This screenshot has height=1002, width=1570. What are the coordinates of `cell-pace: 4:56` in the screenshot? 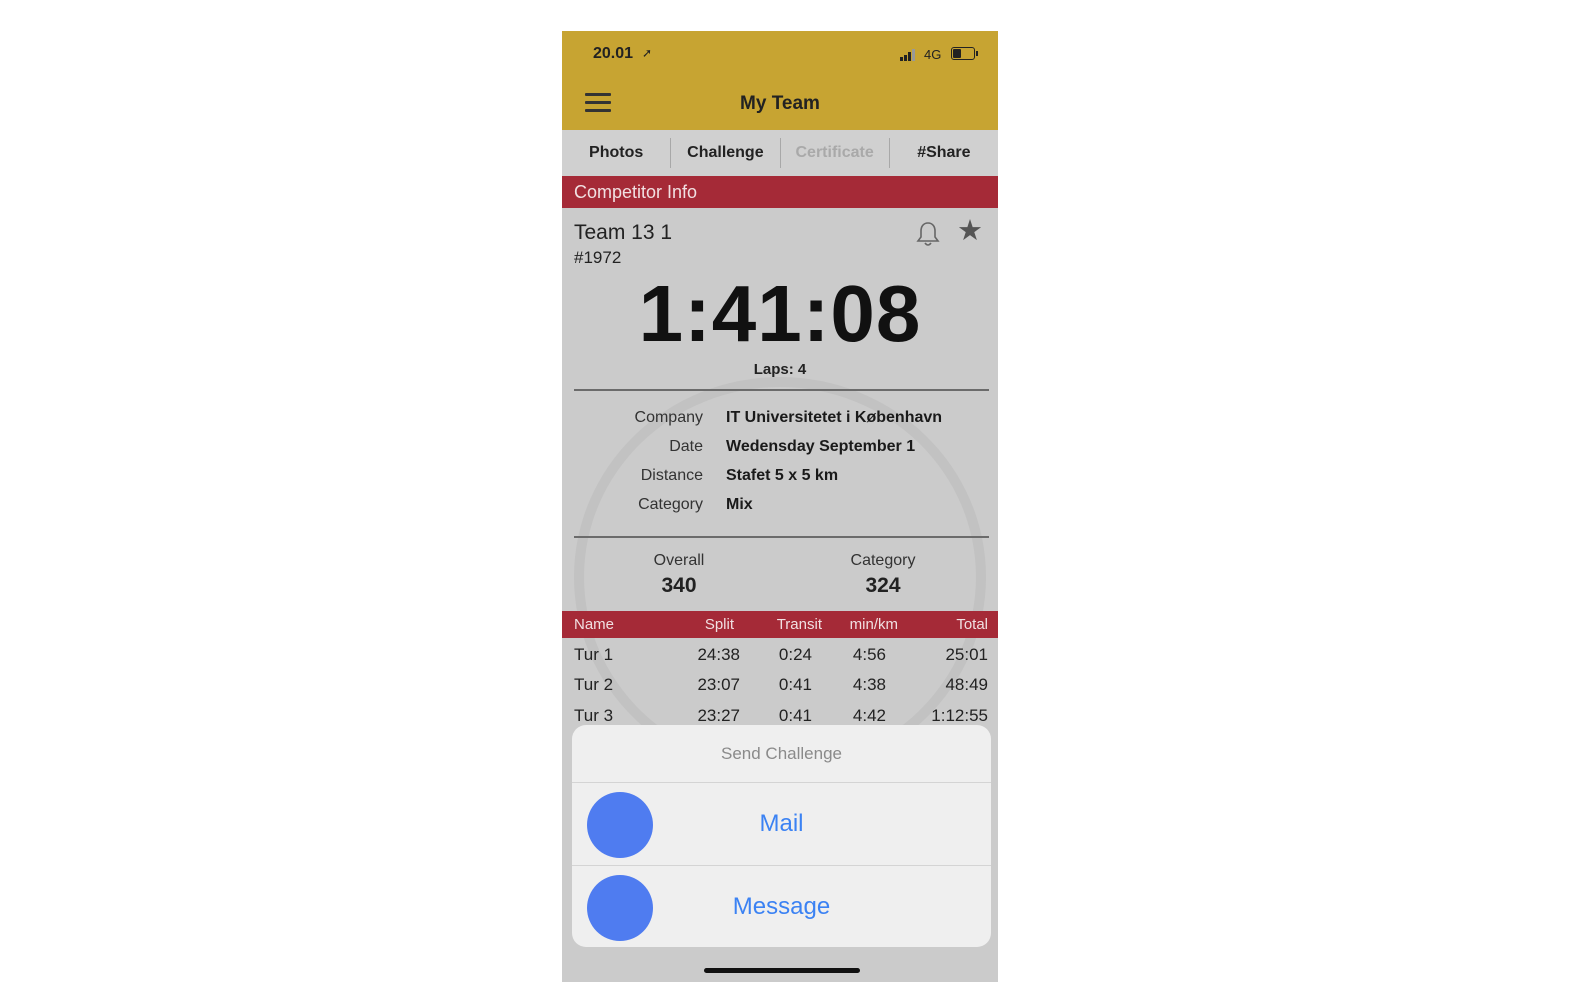 It's located at (869, 654).